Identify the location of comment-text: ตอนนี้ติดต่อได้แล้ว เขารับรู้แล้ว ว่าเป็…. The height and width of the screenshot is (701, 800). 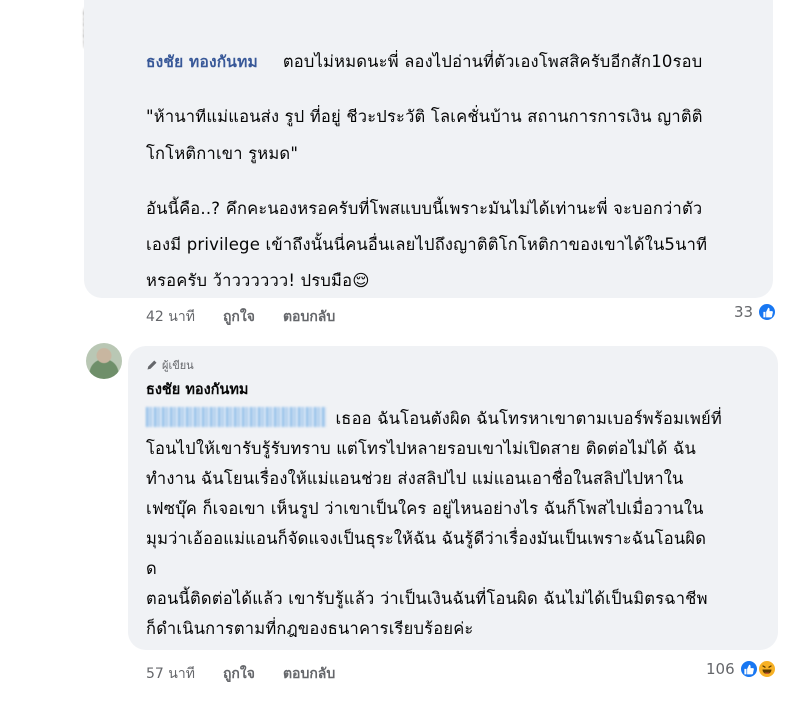
(427, 598).